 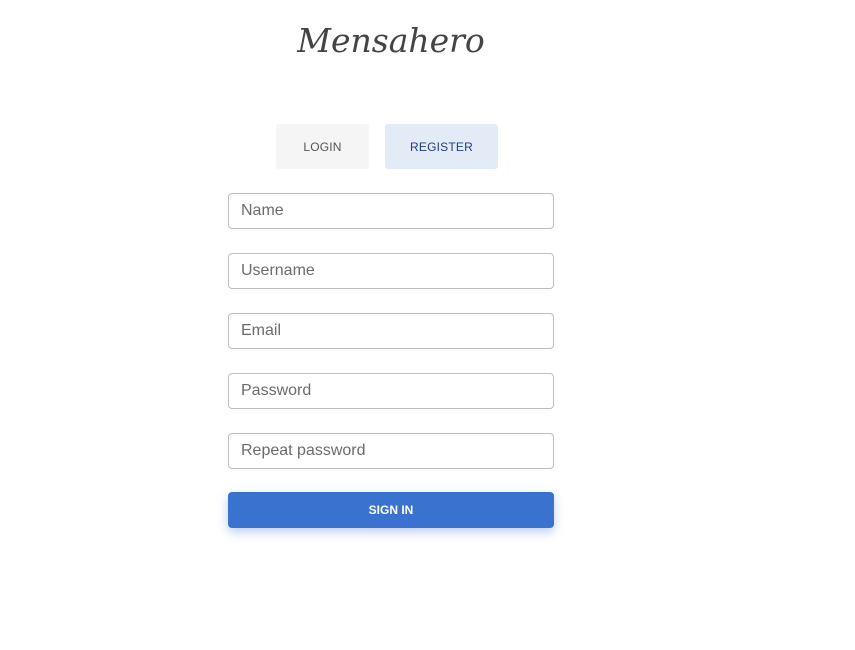 What do you see at coordinates (391, 331) in the screenshot?
I see `email-field` at bounding box center [391, 331].